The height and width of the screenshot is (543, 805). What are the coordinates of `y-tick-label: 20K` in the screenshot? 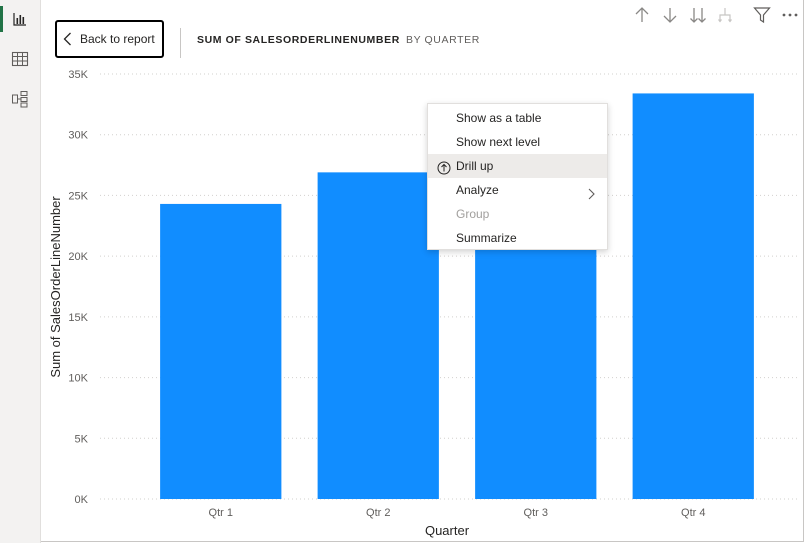 It's located at (78, 257).